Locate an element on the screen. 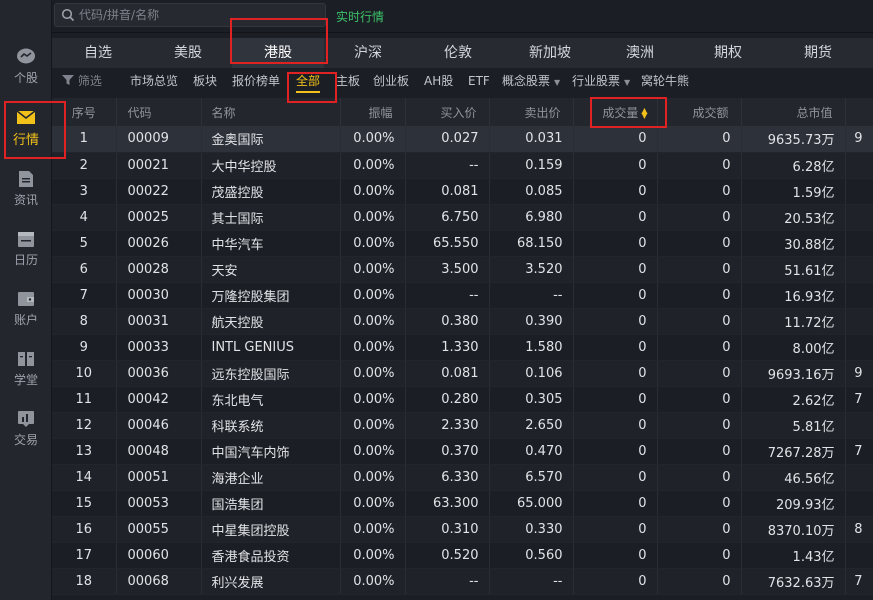 This screenshot has width=873, height=600. col-header-volume: 成交量 ▲ ▼ is located at coordinates (615, 112).